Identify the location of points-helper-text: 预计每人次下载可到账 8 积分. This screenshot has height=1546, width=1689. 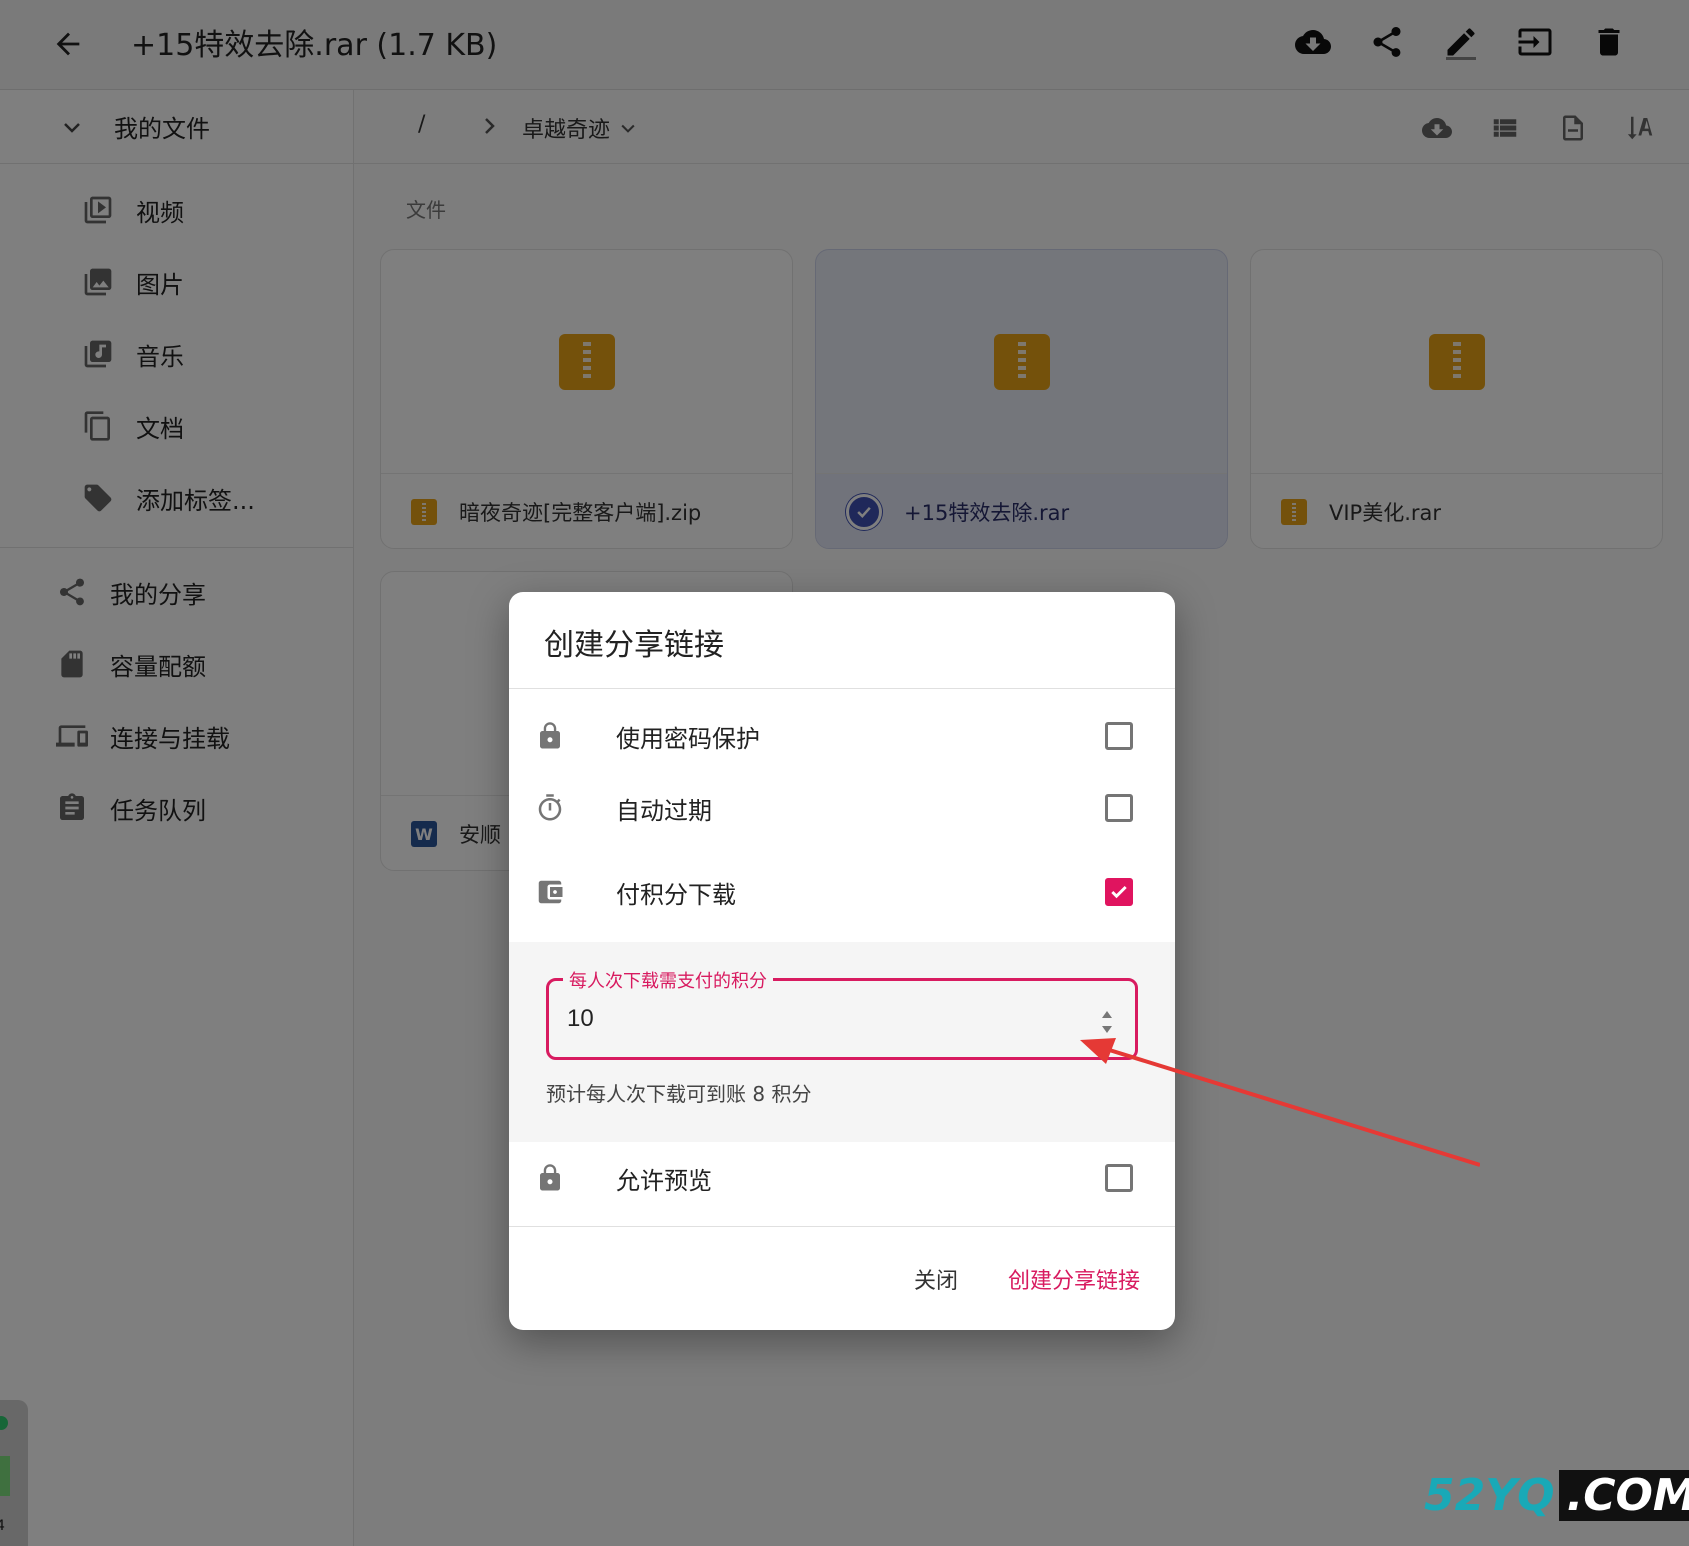
(679, 1094).